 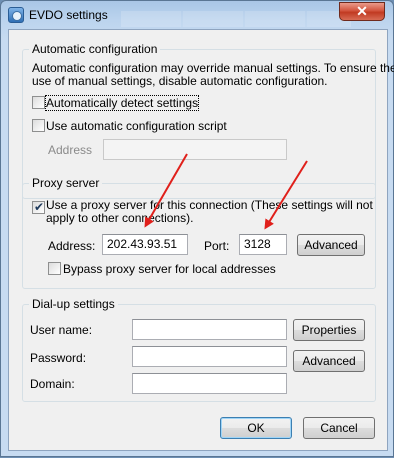 I want to click on annotation-arrow-port, so click(x=286, y=195).